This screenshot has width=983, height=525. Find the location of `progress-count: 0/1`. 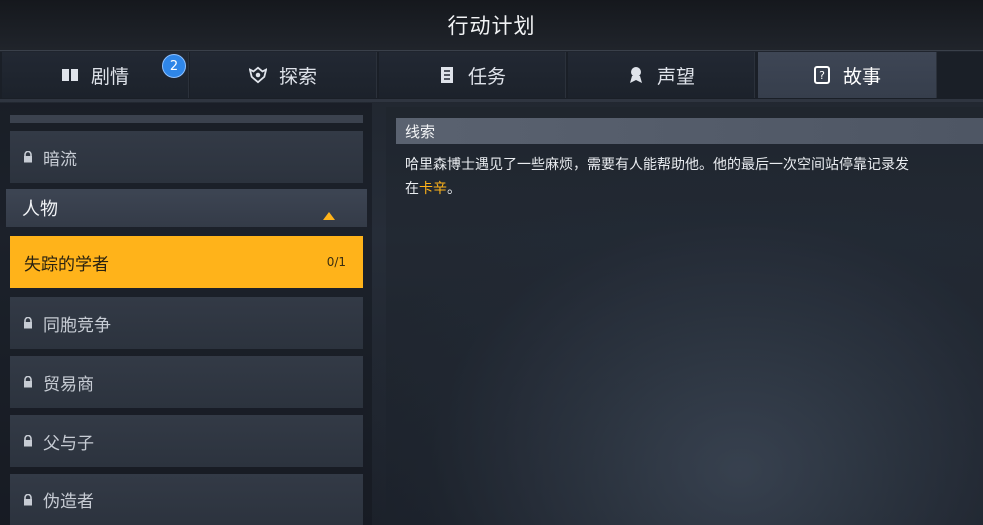

progress-count: 0/1 is located at coordinates (336, 262).